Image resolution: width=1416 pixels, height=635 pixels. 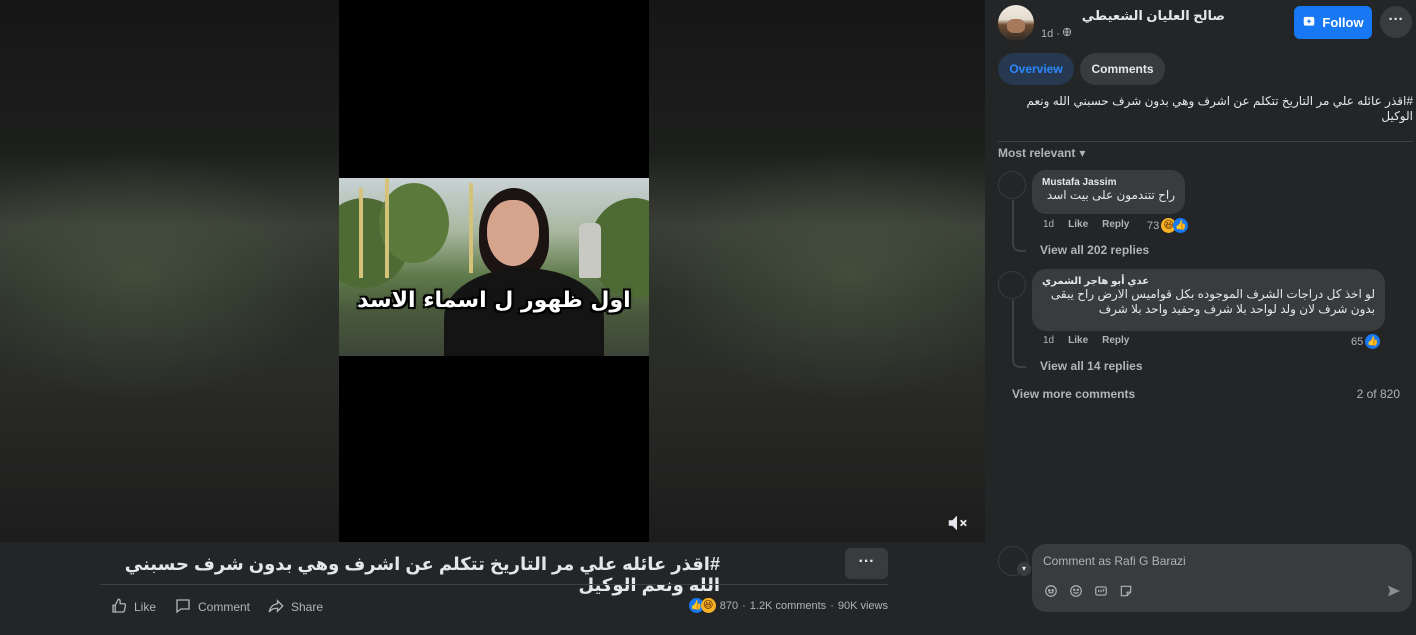 What do you see at coordinates (276, 607) in the screenshot?
I see `share-icon` at bounding box center [276, 607].